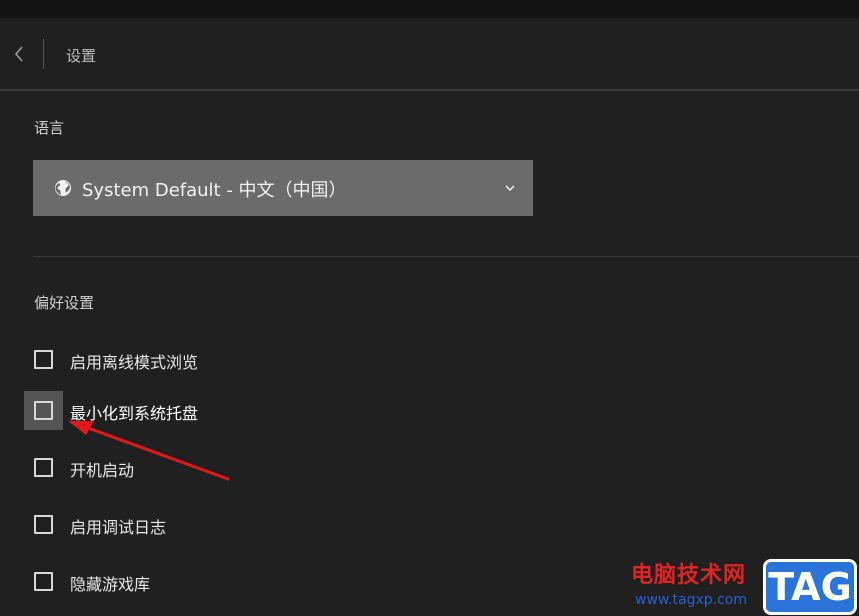  Describe the element at coordinates (149, 451) in the screenshot. I see `annotation-arrow-icon` at that location.